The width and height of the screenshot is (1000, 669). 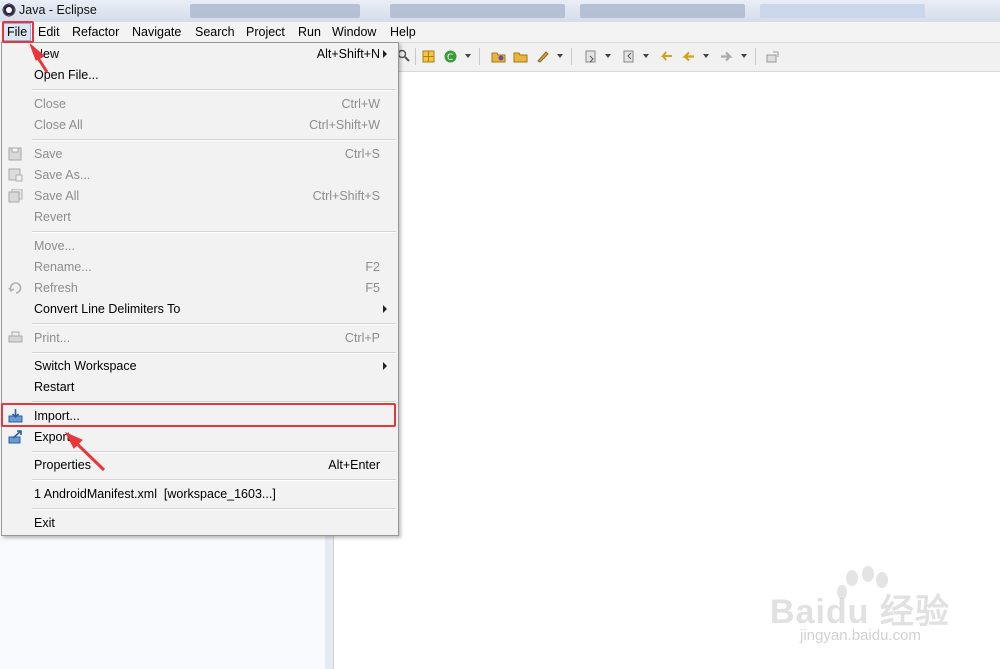 I want to click on menu-search: Search, so click(x=215, y=32).